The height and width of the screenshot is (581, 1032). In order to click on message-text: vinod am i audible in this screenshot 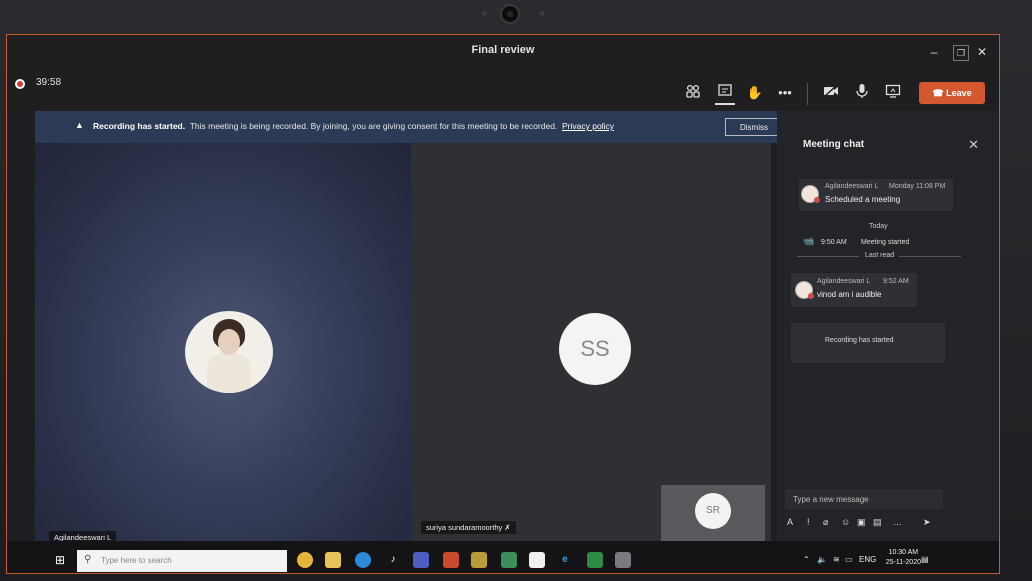, I will do `click(849, 294)`.